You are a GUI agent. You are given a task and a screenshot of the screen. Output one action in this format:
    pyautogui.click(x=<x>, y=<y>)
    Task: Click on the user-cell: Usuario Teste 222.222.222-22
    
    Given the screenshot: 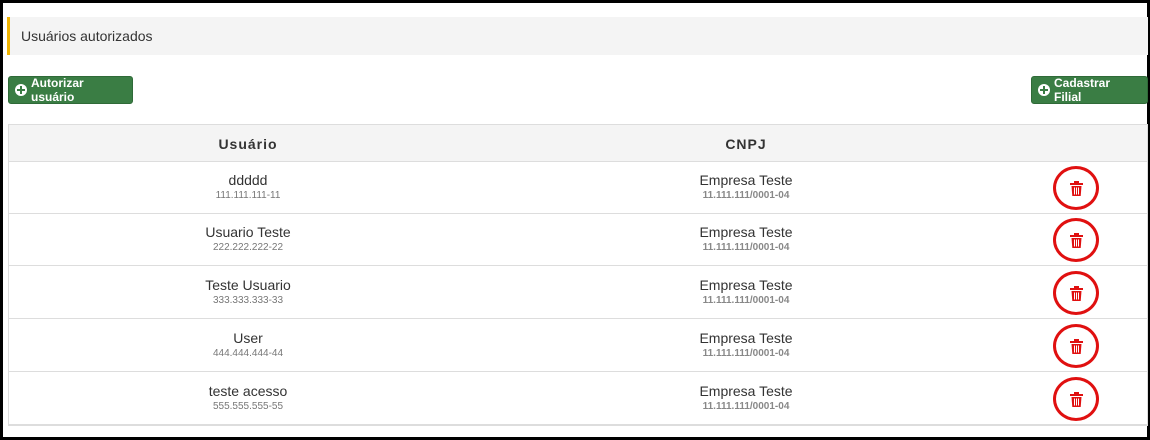 What is the action you would take?
    pyautogui.click(x=248, y=239)
    